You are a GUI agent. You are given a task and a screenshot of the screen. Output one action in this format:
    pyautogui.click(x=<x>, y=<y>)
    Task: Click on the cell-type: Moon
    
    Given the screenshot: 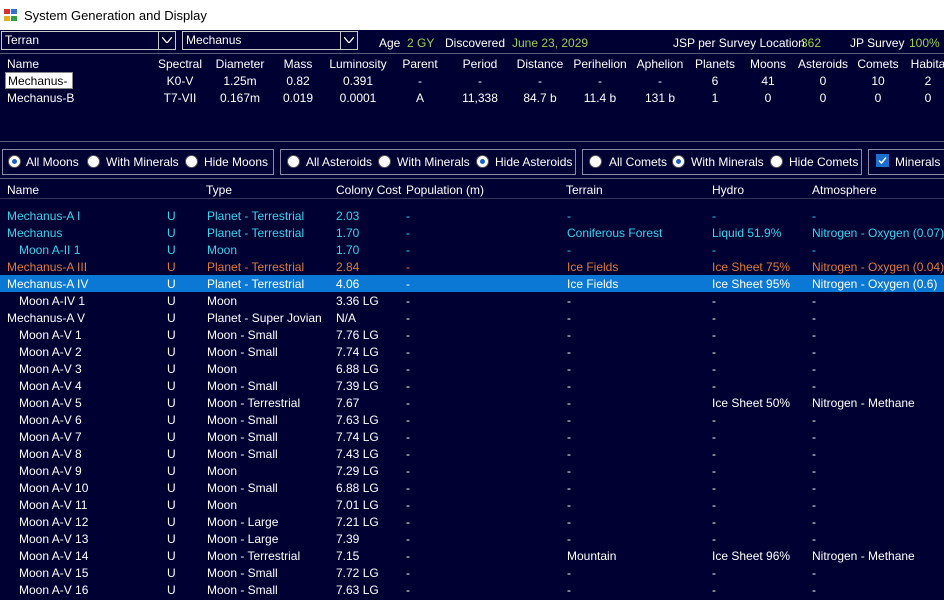 What is the action you would take?
    pyautogui.click(x=222, y=505)
    